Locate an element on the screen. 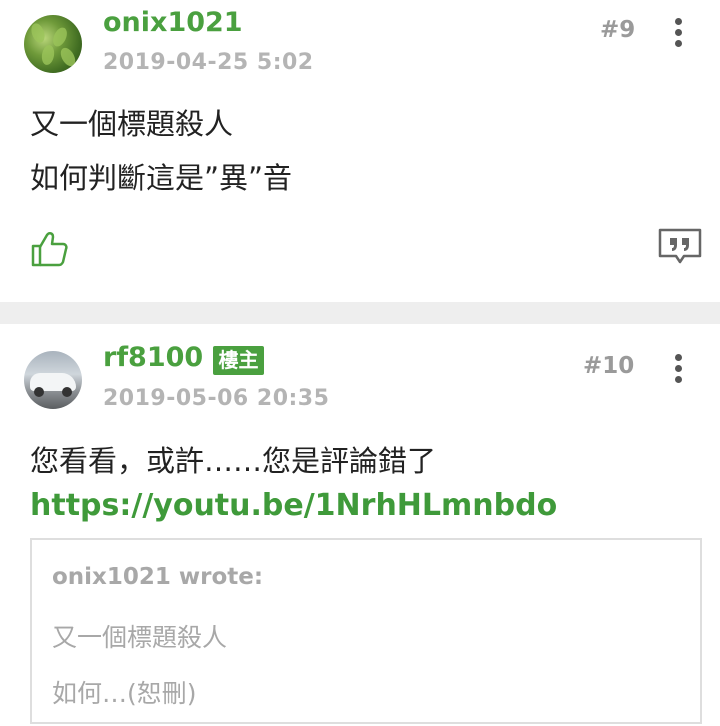  quote-line: 又一個標題殺人 is located at coordinates (140, 637).